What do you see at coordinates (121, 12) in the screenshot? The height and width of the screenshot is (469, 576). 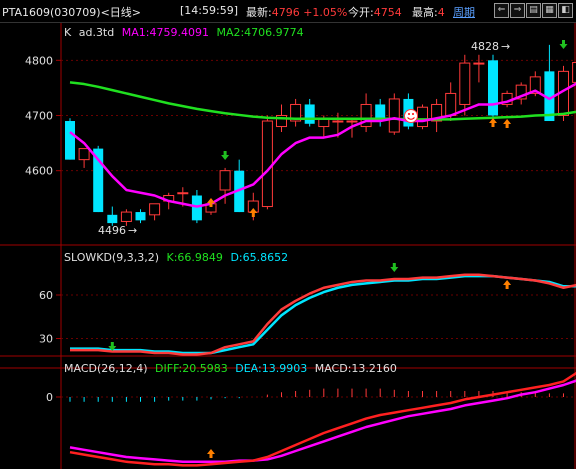 I see `period-label: <日线>` at bounding box center [121, 12].